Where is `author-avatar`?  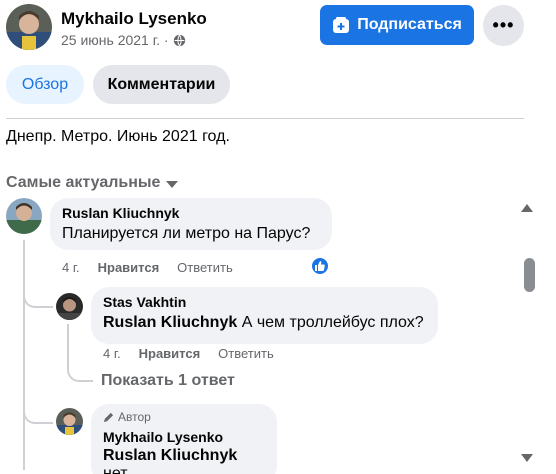
author-avatar is located at coordinates (29, 27).